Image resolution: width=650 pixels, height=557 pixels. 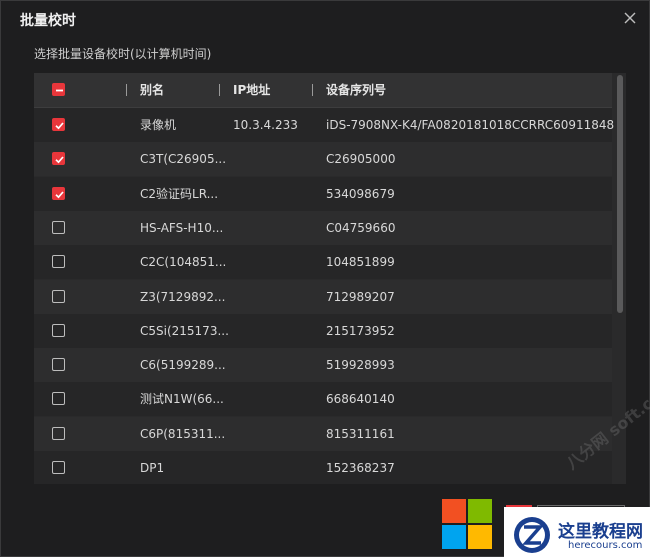 I want to click on column-header-alias: 别名, so click(x=152, y=90).